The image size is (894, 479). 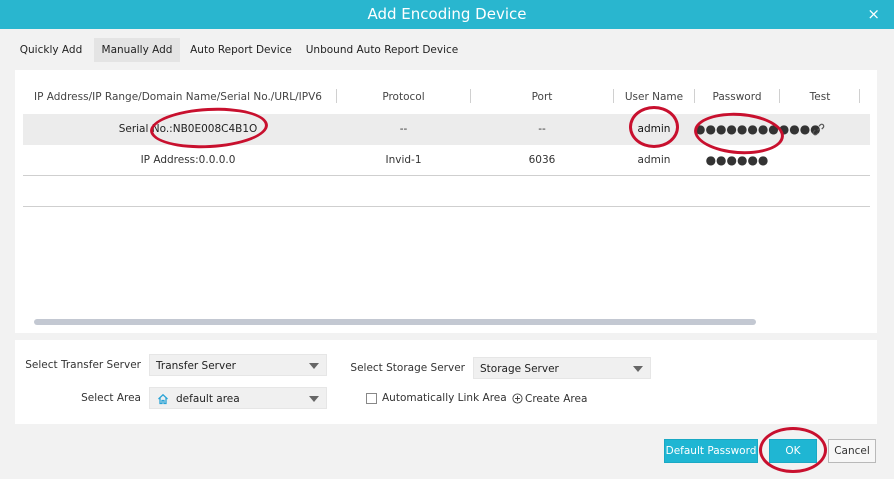 I want to click on cell-protocol: Invid-1, so click(x=403, y=160).